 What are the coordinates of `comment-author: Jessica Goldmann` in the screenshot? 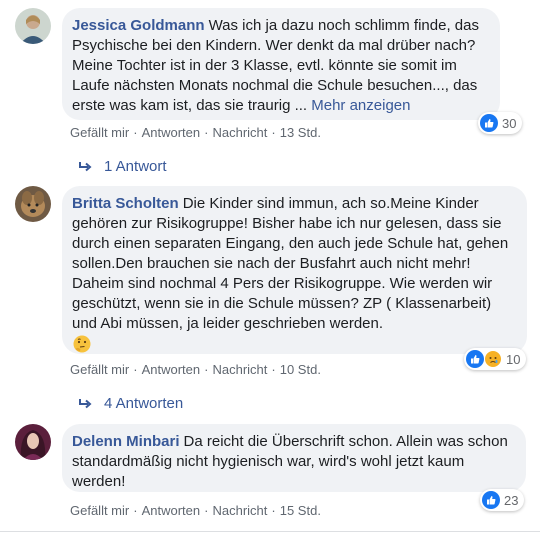 It's located at (138, 25).